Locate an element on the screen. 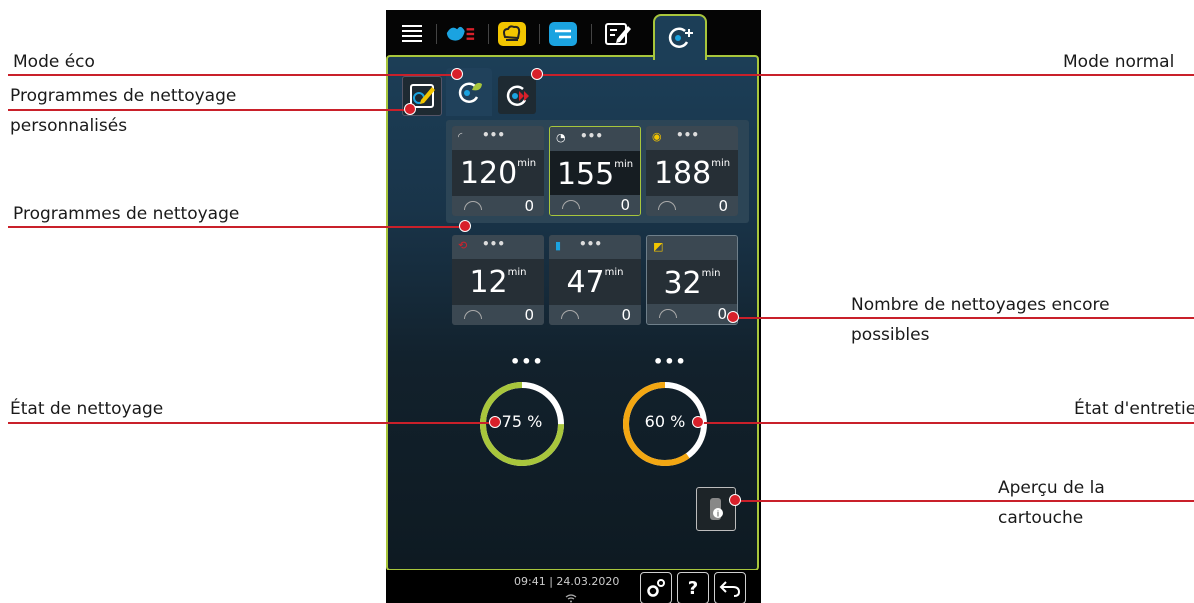  cartridge-icon: i is located at coordinates (716, 509).